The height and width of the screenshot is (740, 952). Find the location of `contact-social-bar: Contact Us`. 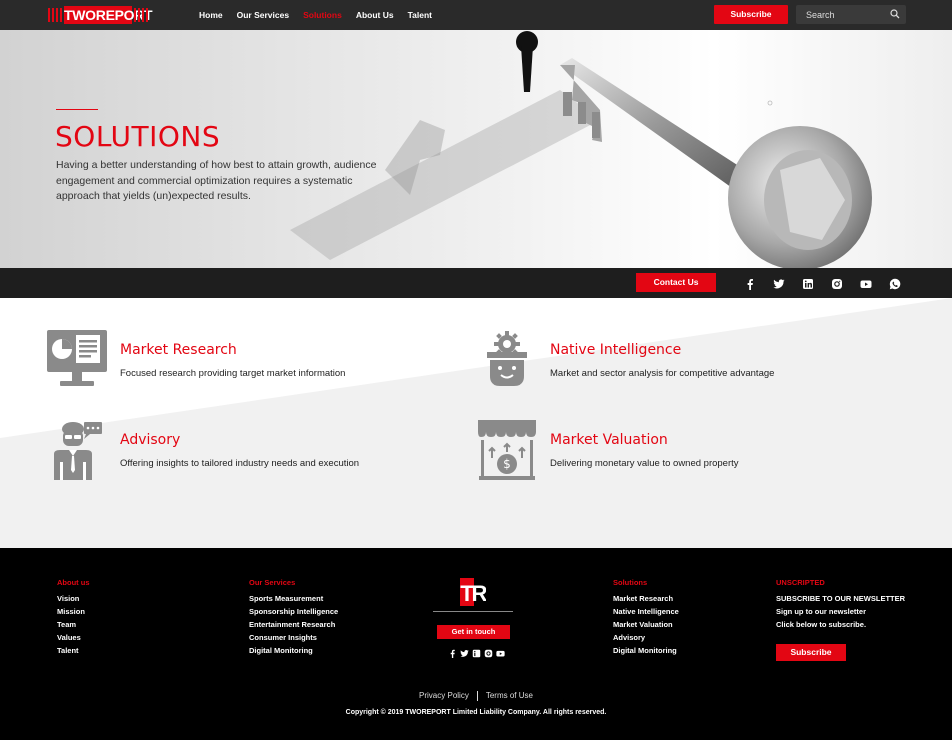

contact-social-bar: Contact Us is located at coordinates (476, 283).